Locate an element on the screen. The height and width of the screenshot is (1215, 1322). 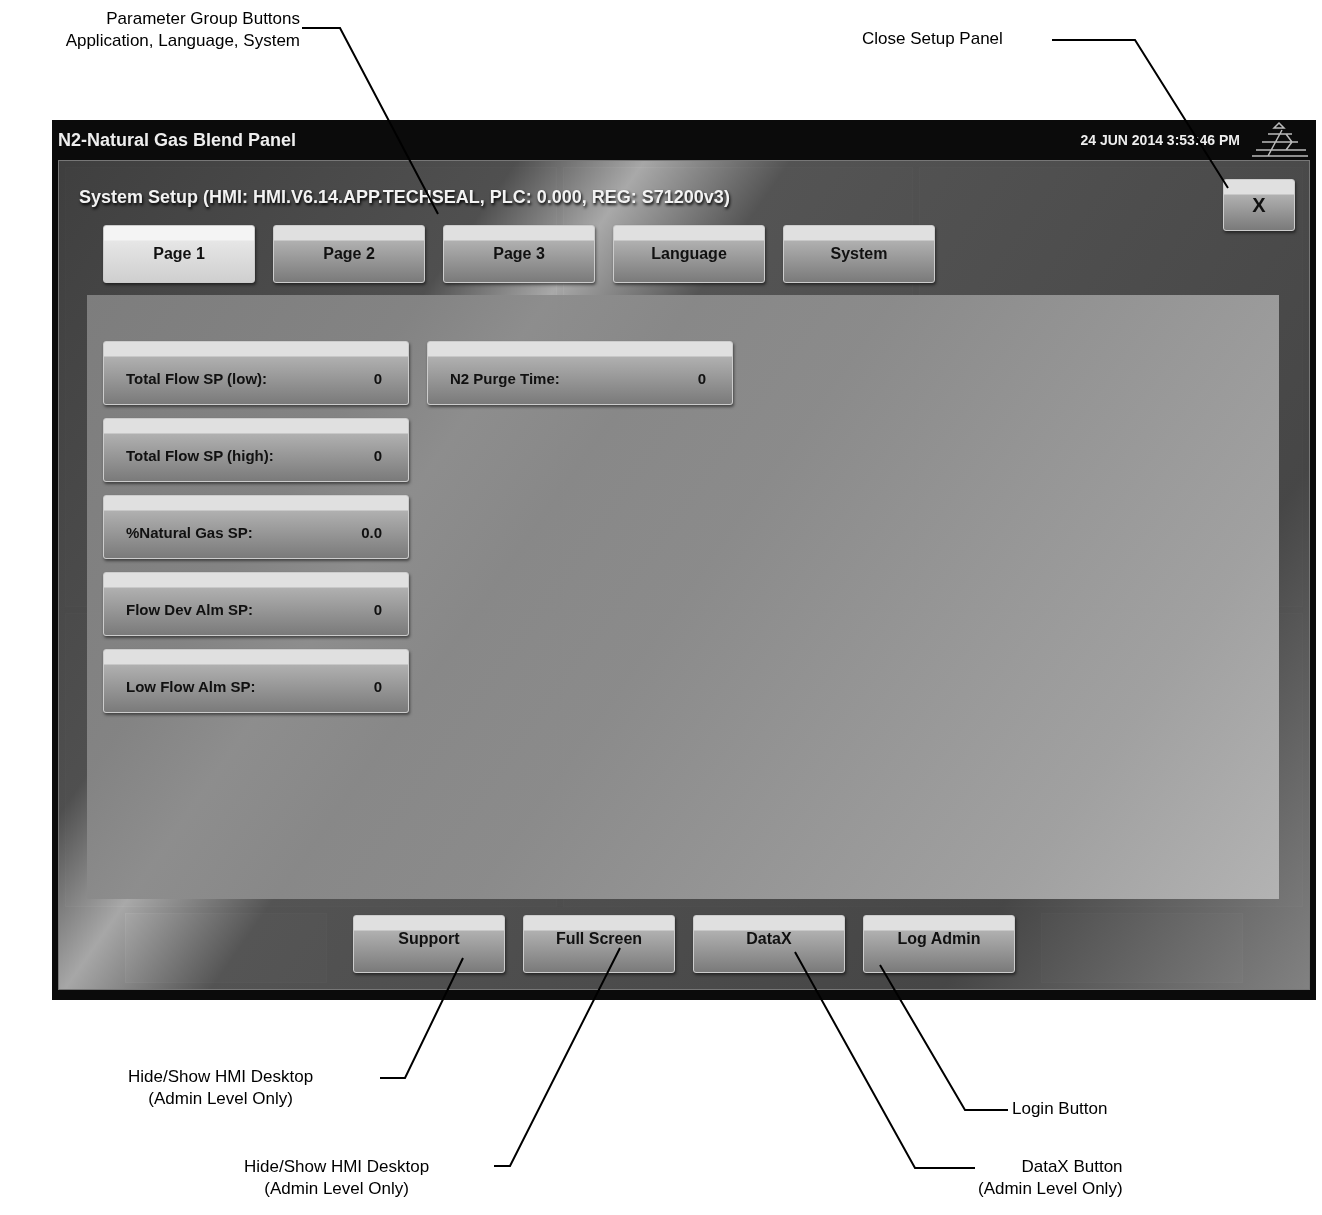
annotation-label: DataX Button (Admin Level Only) is located at coordinates (1050, 1178).